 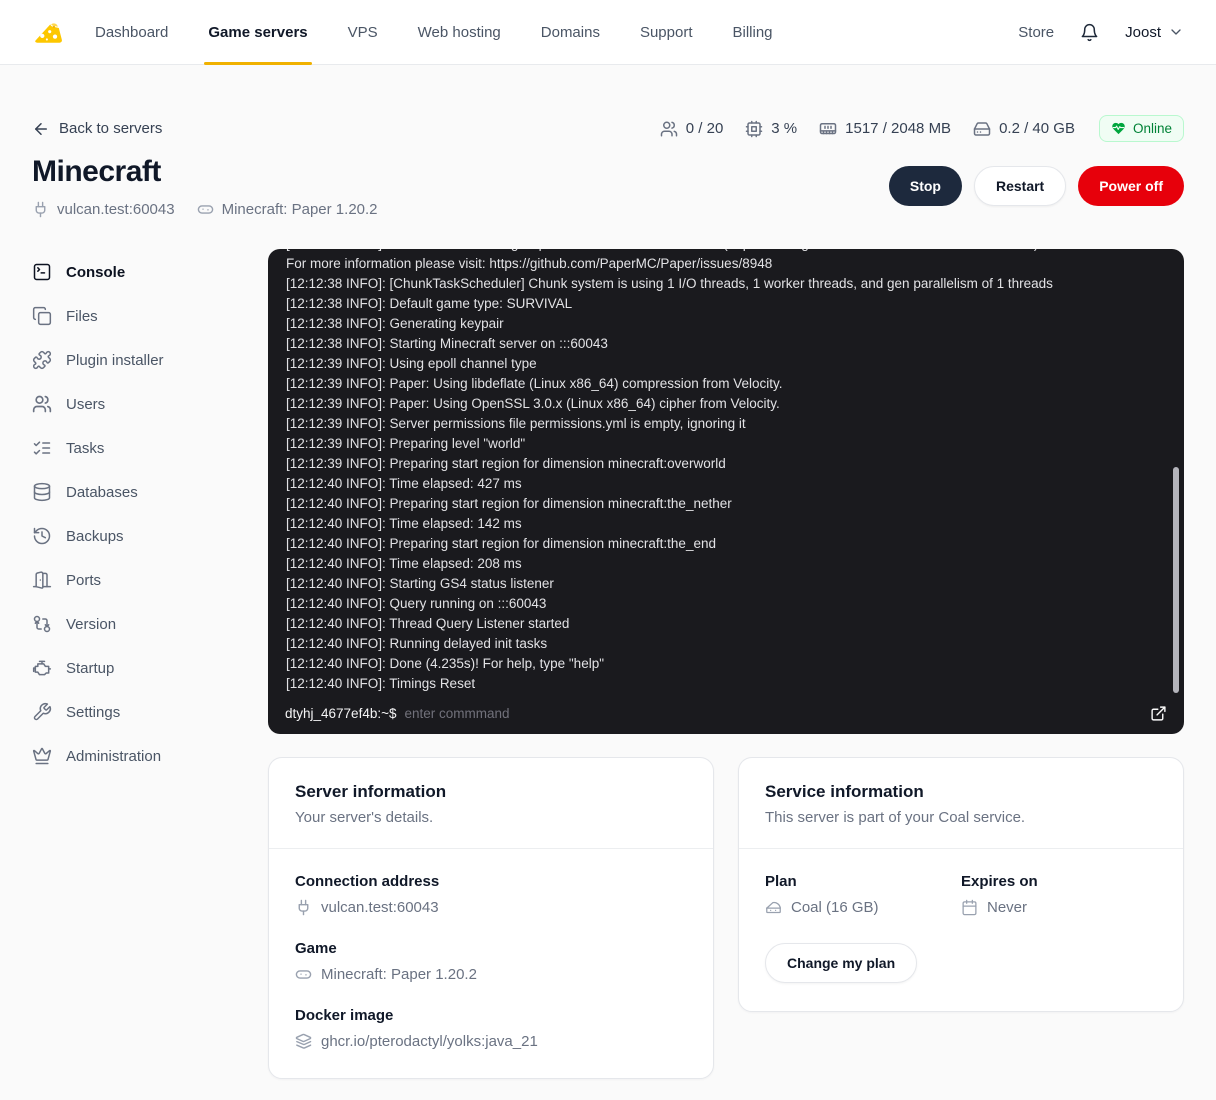 What do you see at coordinates (42, 712) in the screenshot?
I see `wrench-icon` at bounding box center [42, 712].